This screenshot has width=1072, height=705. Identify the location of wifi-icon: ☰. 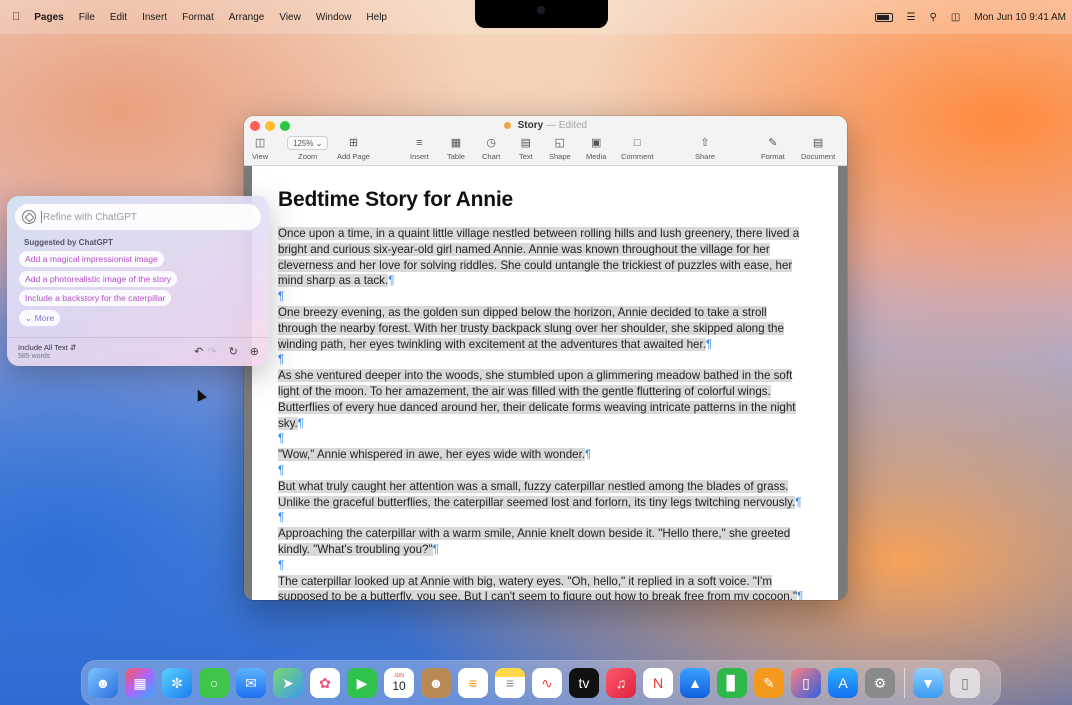
(911, 17).